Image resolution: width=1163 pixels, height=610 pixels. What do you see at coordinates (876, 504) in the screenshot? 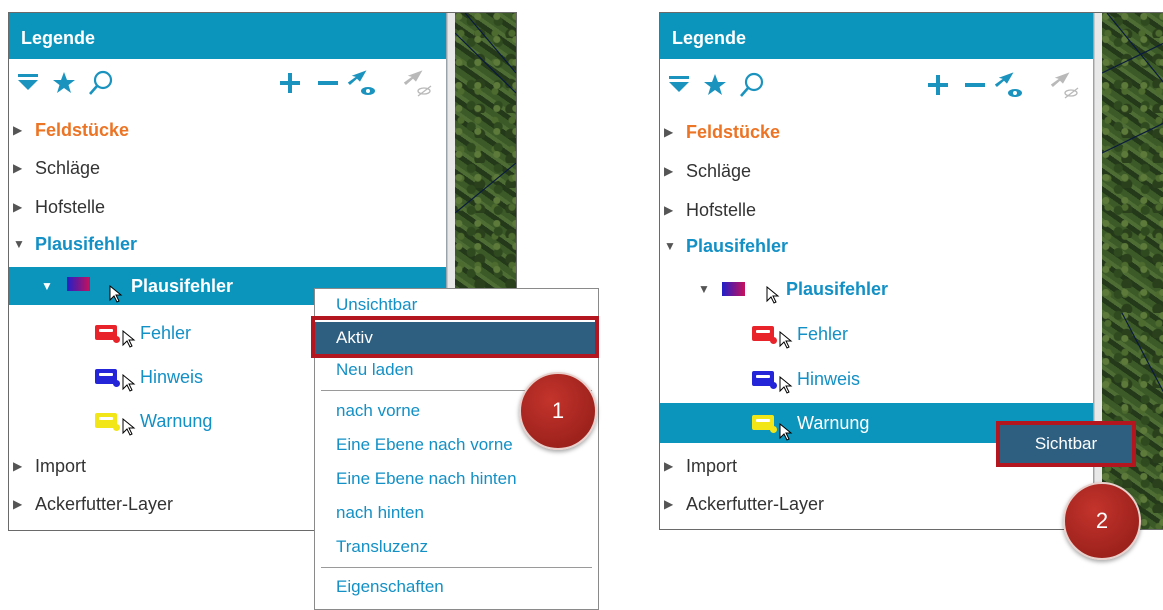
I see `tree-item-ackerfutter: ▶ Ackerfutter-Layer` at bounding box center [876, 504].